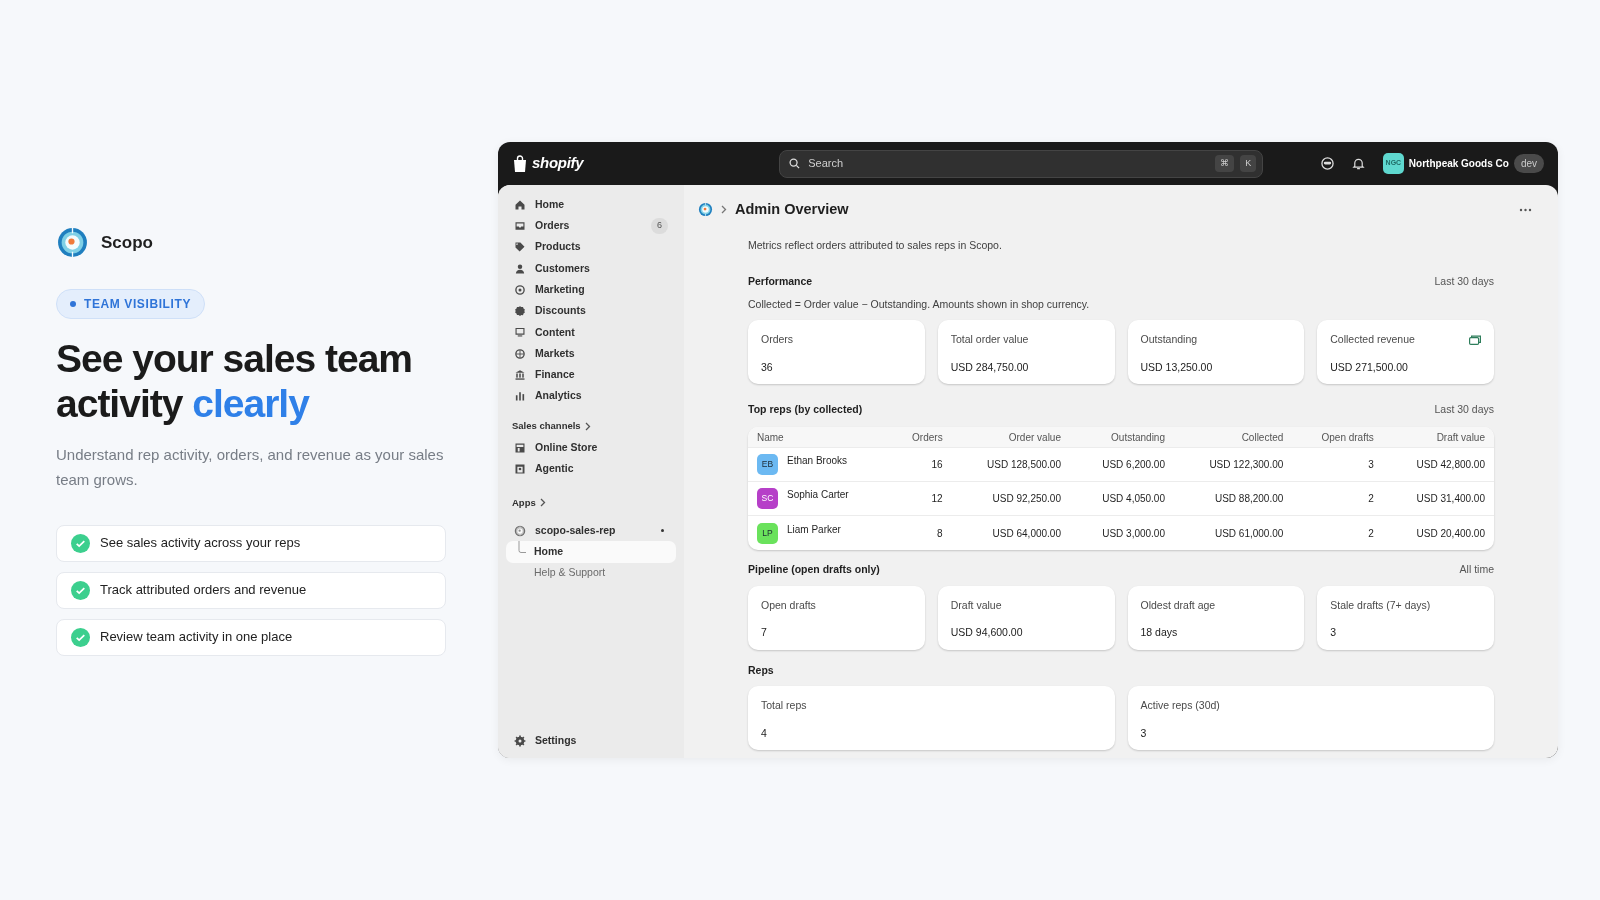  What do you see at coordinates (814, 529) in the screenshot?
I see `rep-name: Liam Parker` at bounding box center [814, 529].